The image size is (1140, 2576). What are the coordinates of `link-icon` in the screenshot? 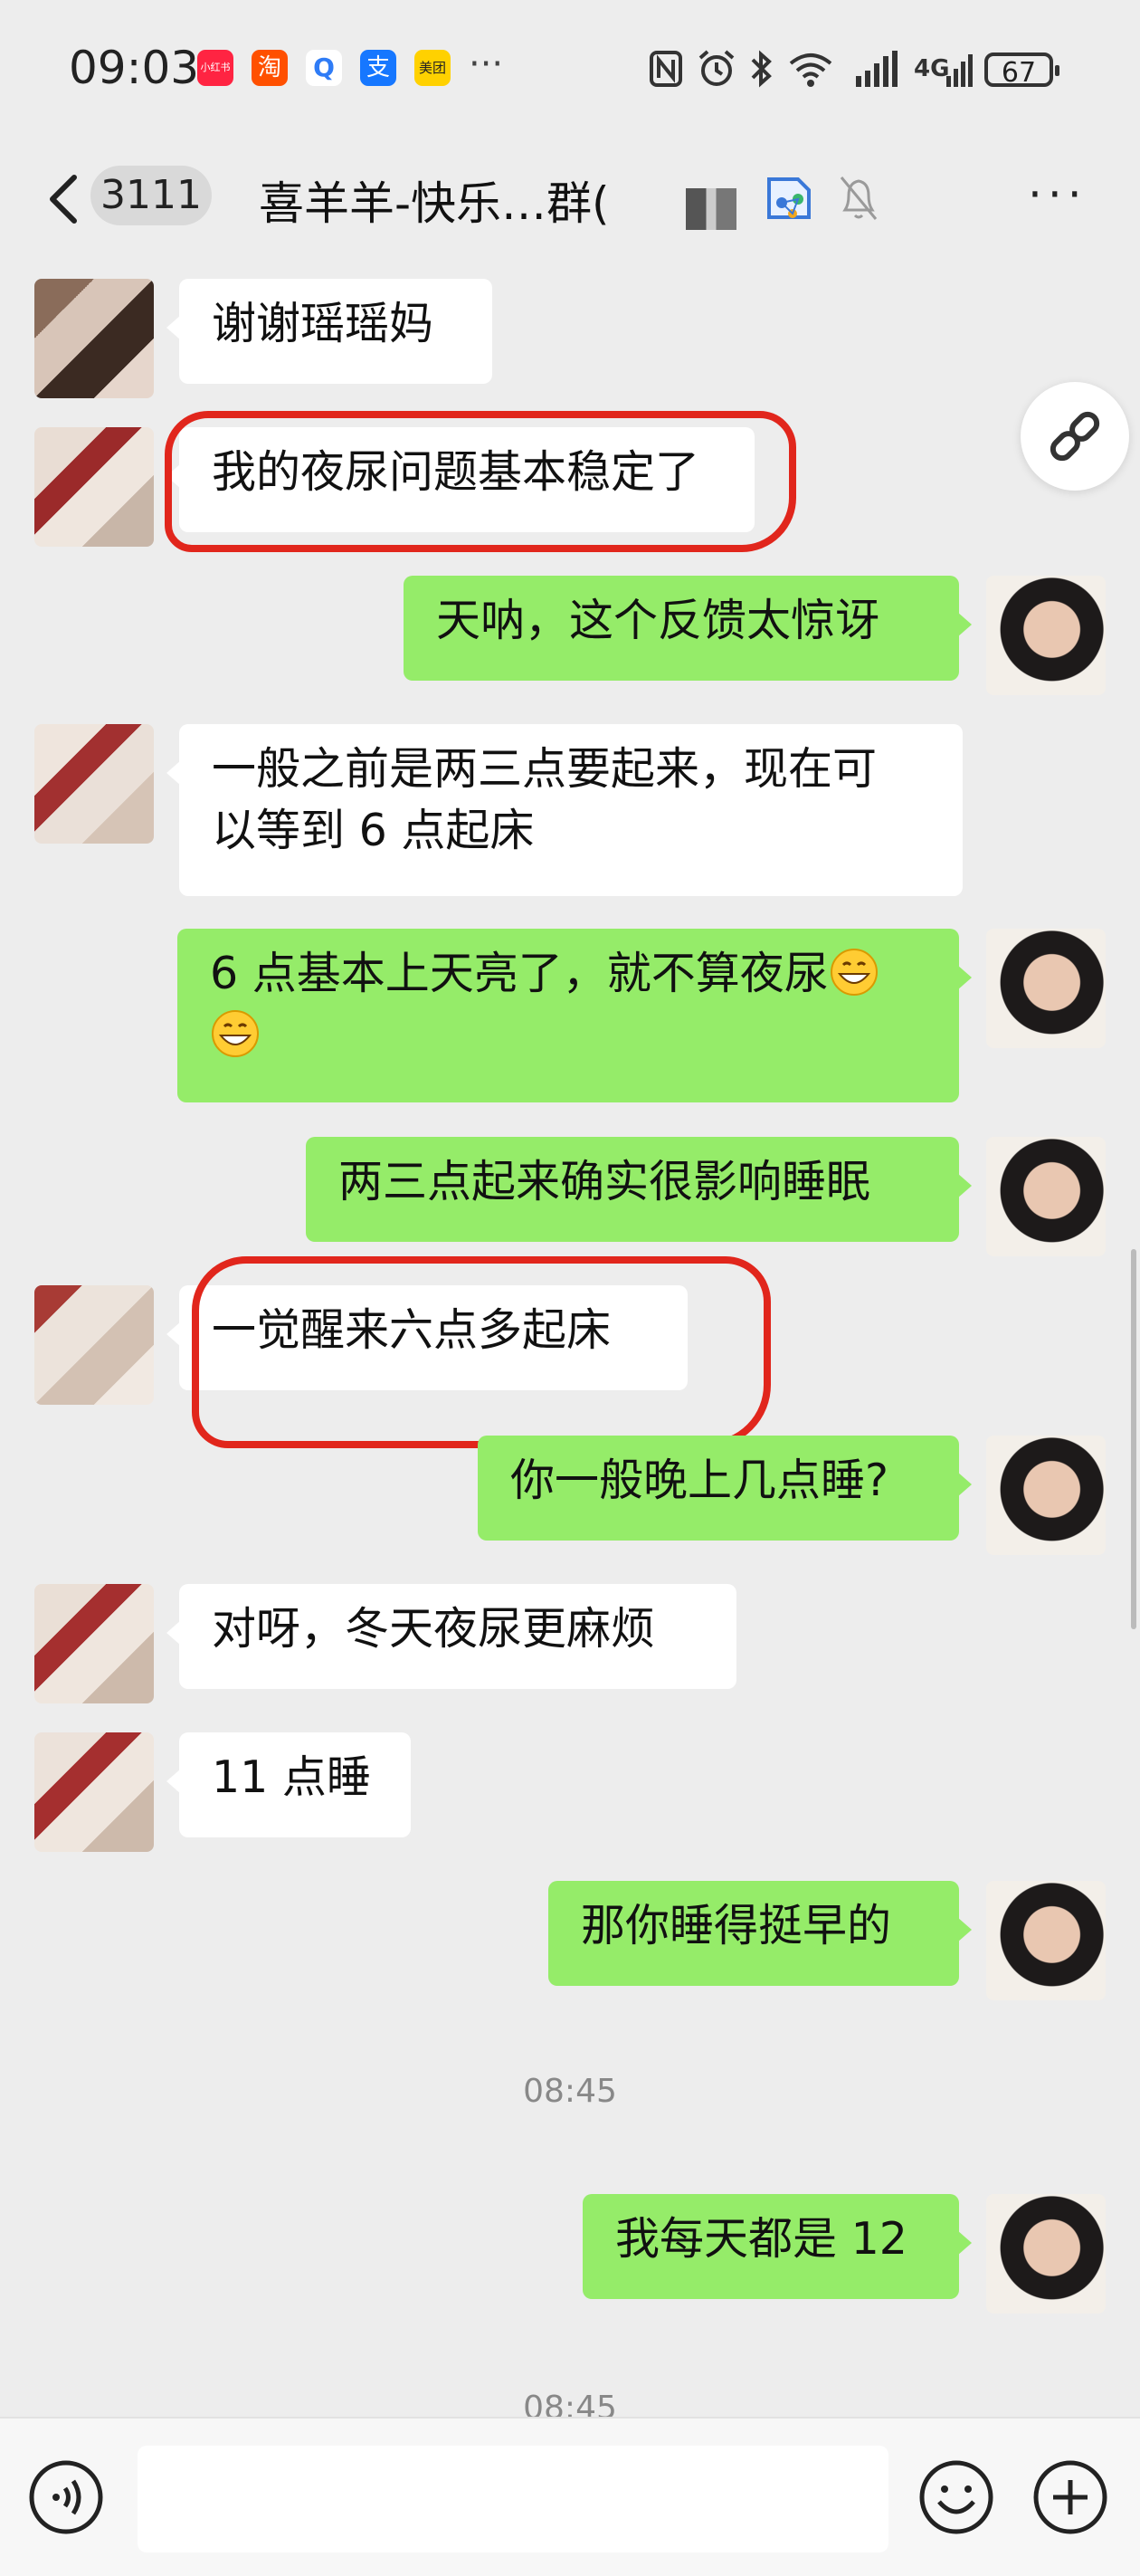 It's located at (1075, 436).